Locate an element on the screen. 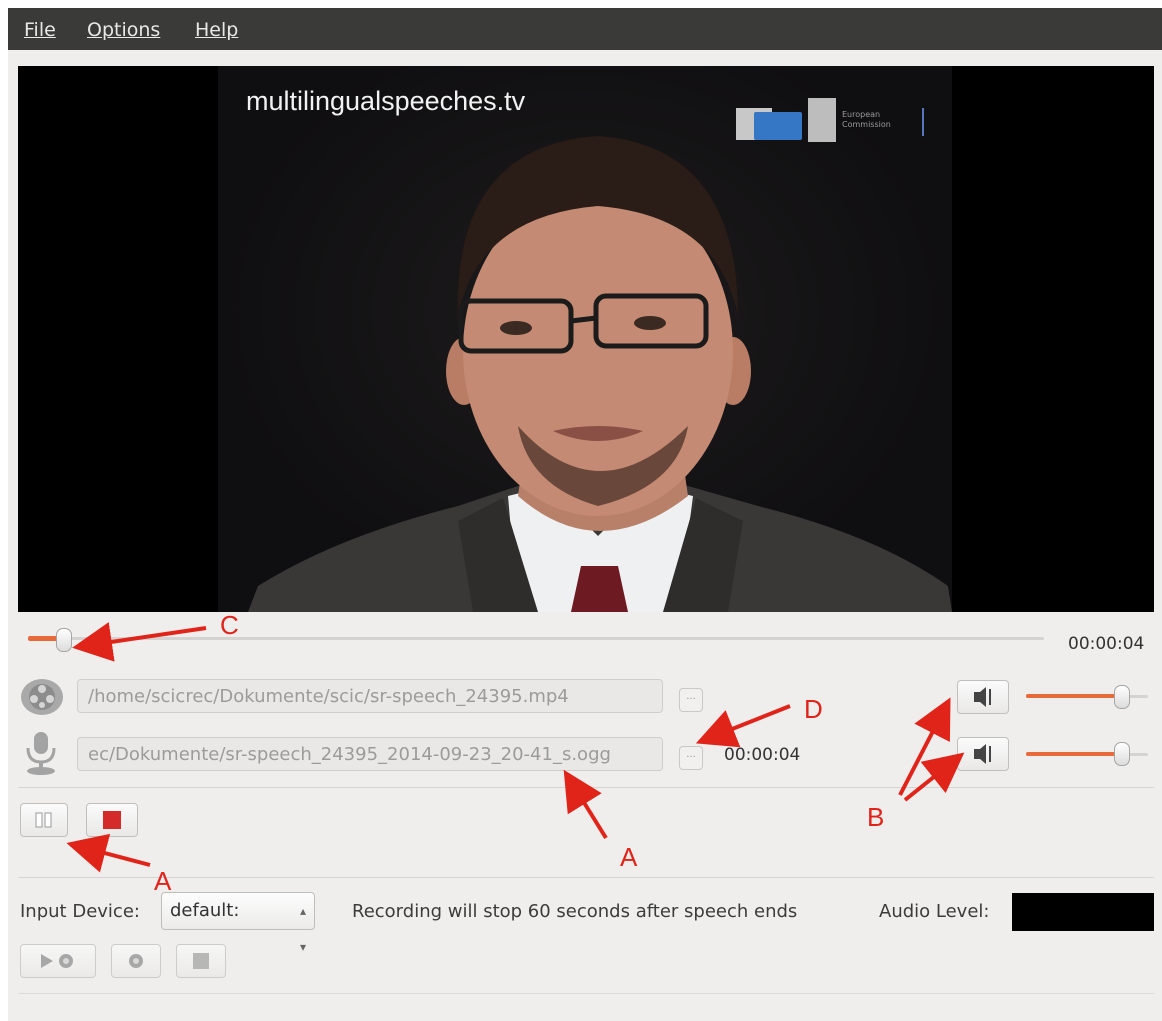  record-button is located at coordinates (136, 961).